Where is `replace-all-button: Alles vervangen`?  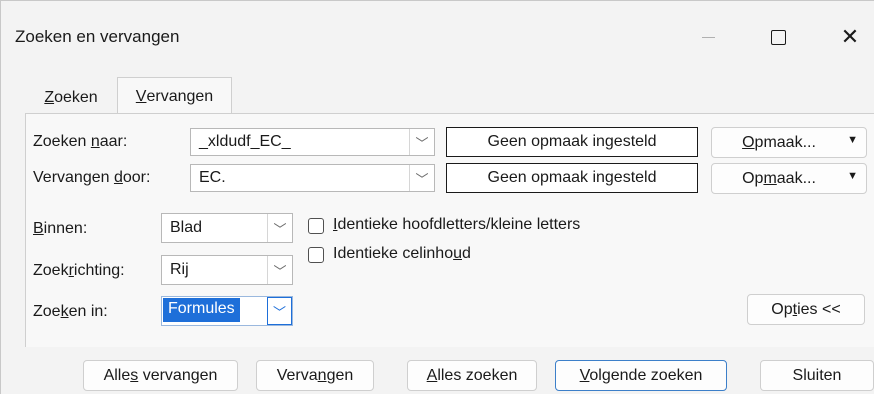
replace-all-button: Alles vervangen is located at coordinates (160, 375).